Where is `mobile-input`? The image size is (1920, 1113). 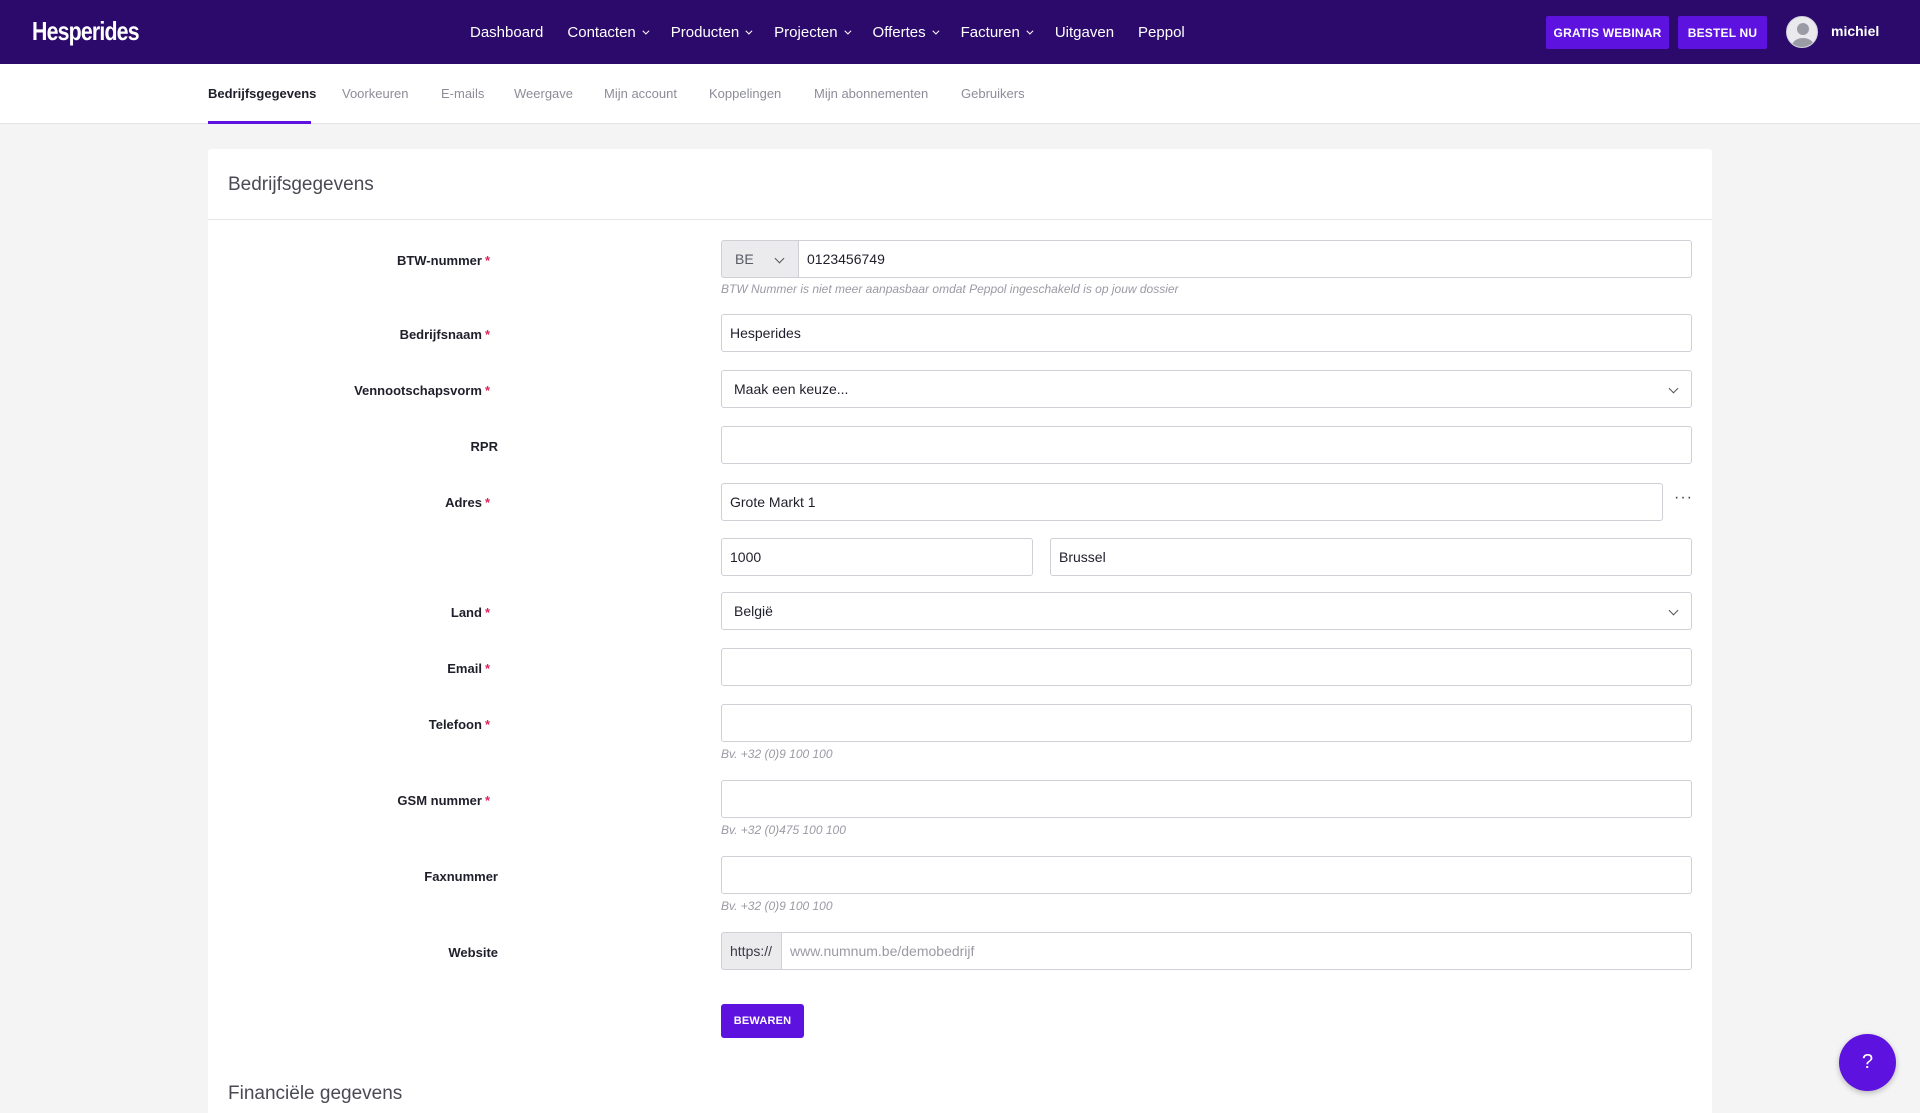
mobile-input is located at coordinates (1206, 799).